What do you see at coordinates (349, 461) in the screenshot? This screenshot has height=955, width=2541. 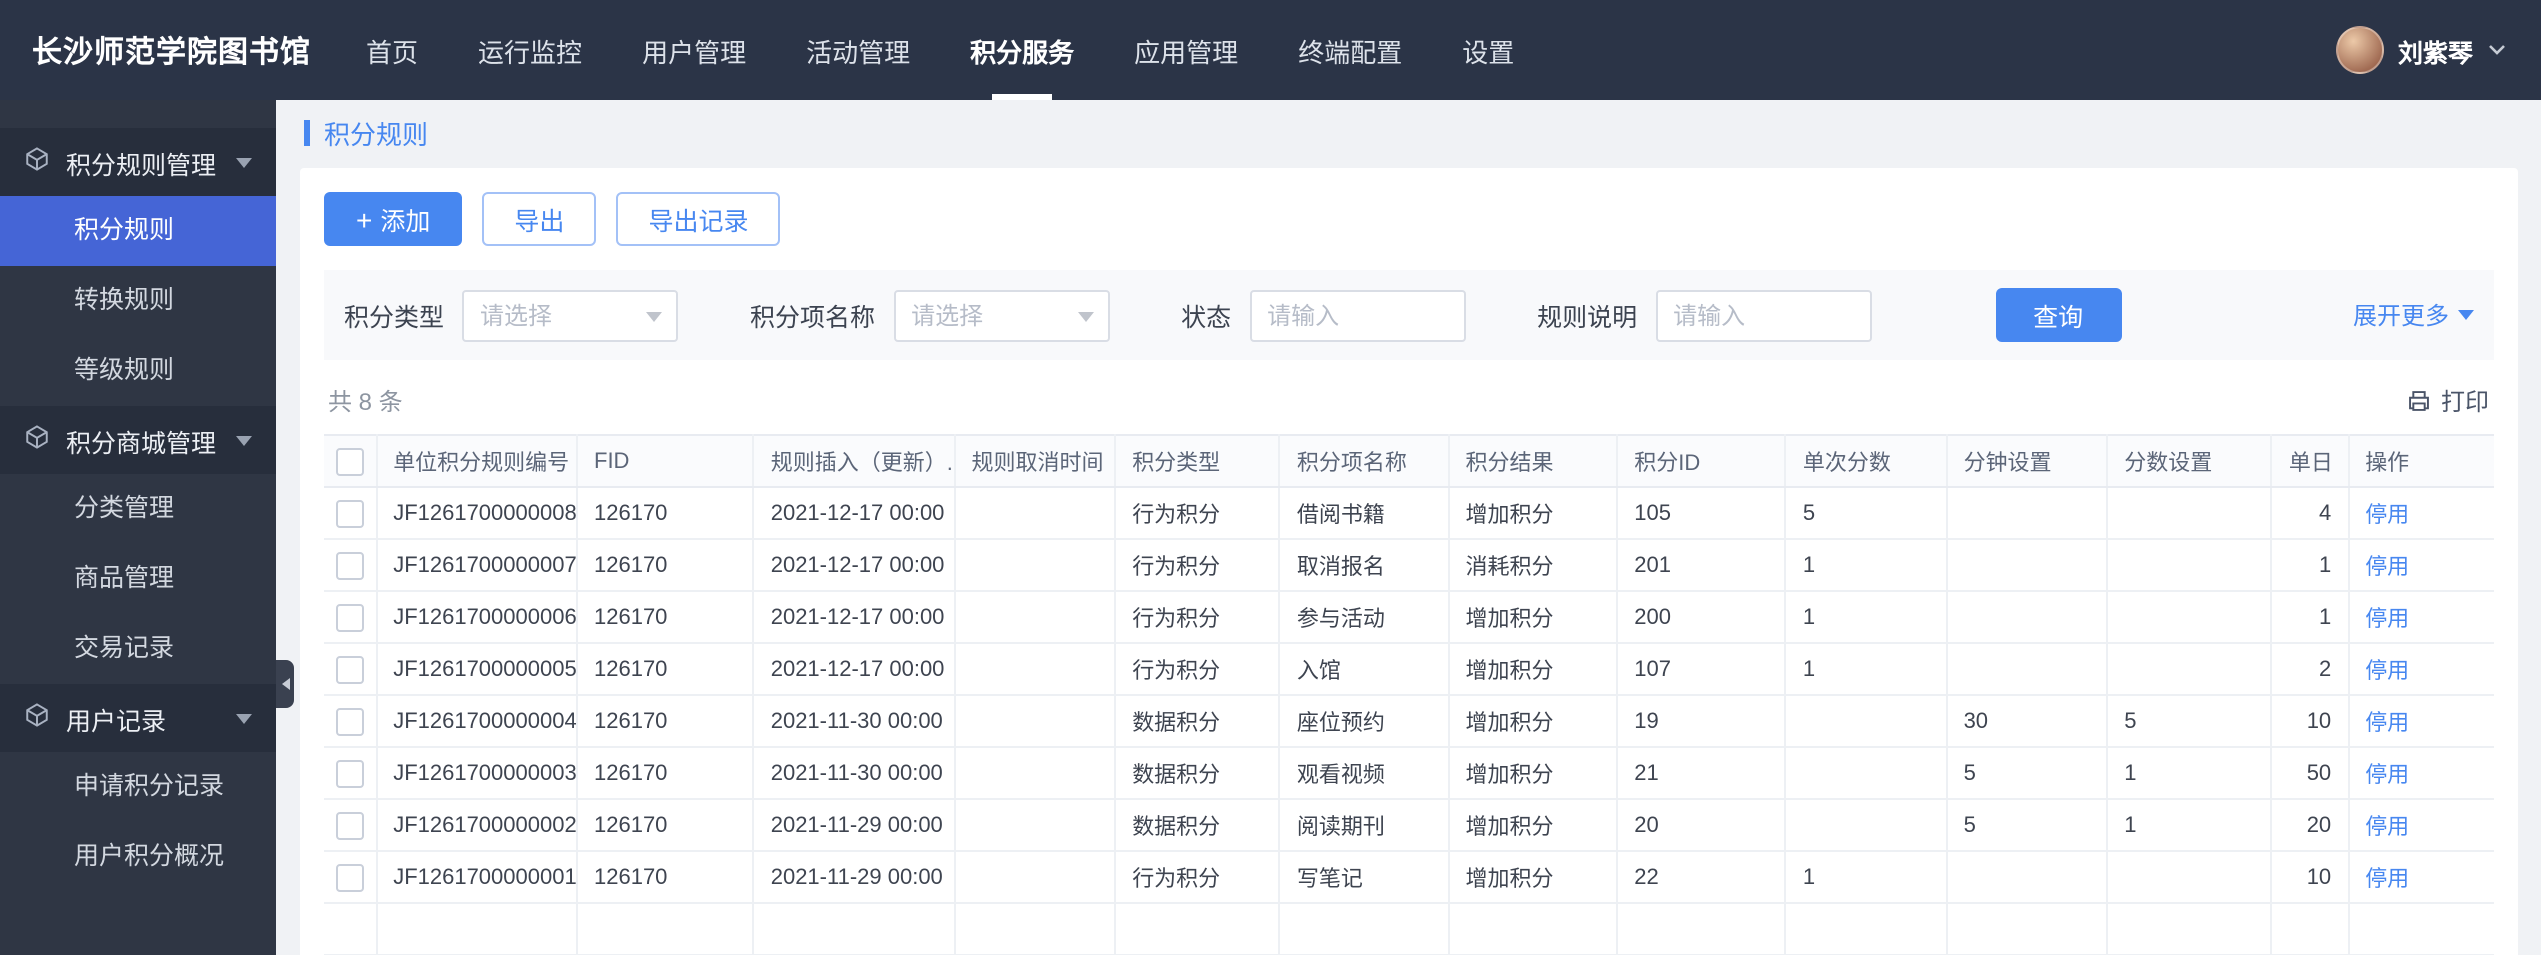 I see `select-all-checkbox` at bounding box center [349, 461].